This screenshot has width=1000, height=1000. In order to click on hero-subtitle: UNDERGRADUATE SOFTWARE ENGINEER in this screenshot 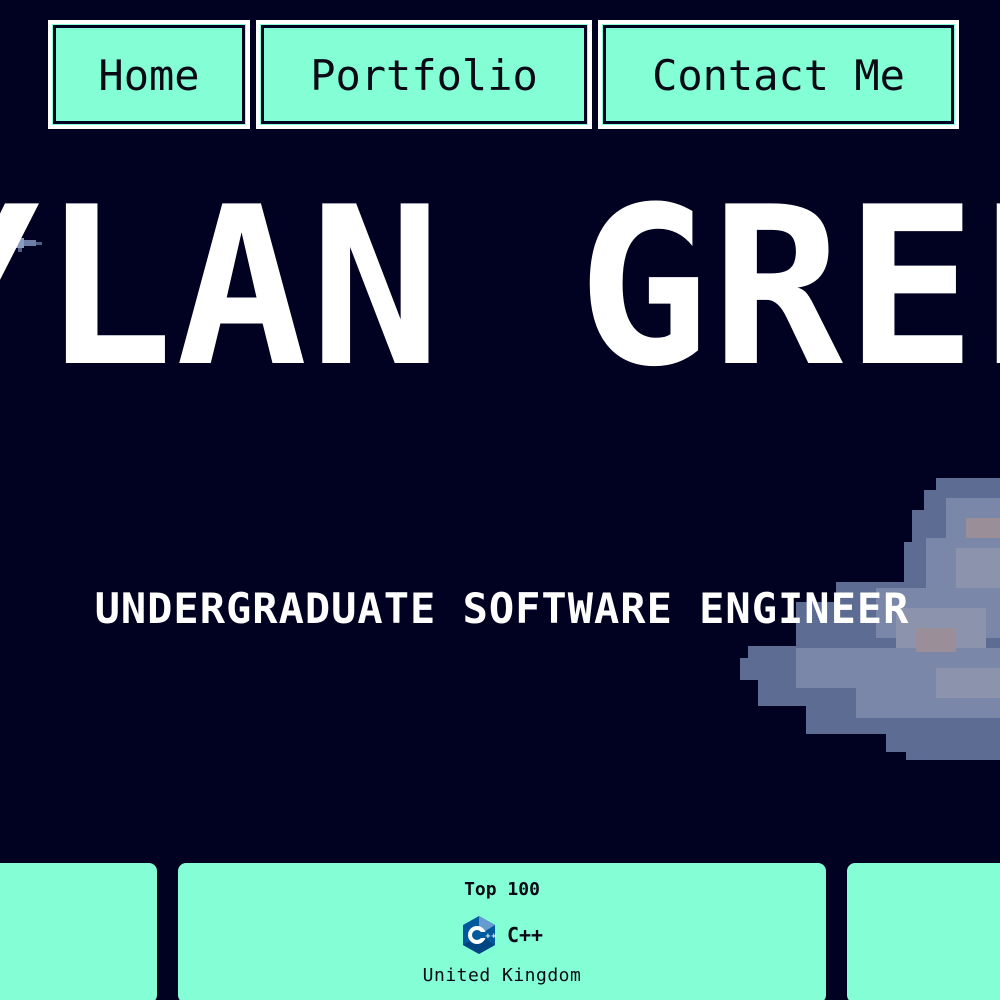, I will do `click(502, 608)`.